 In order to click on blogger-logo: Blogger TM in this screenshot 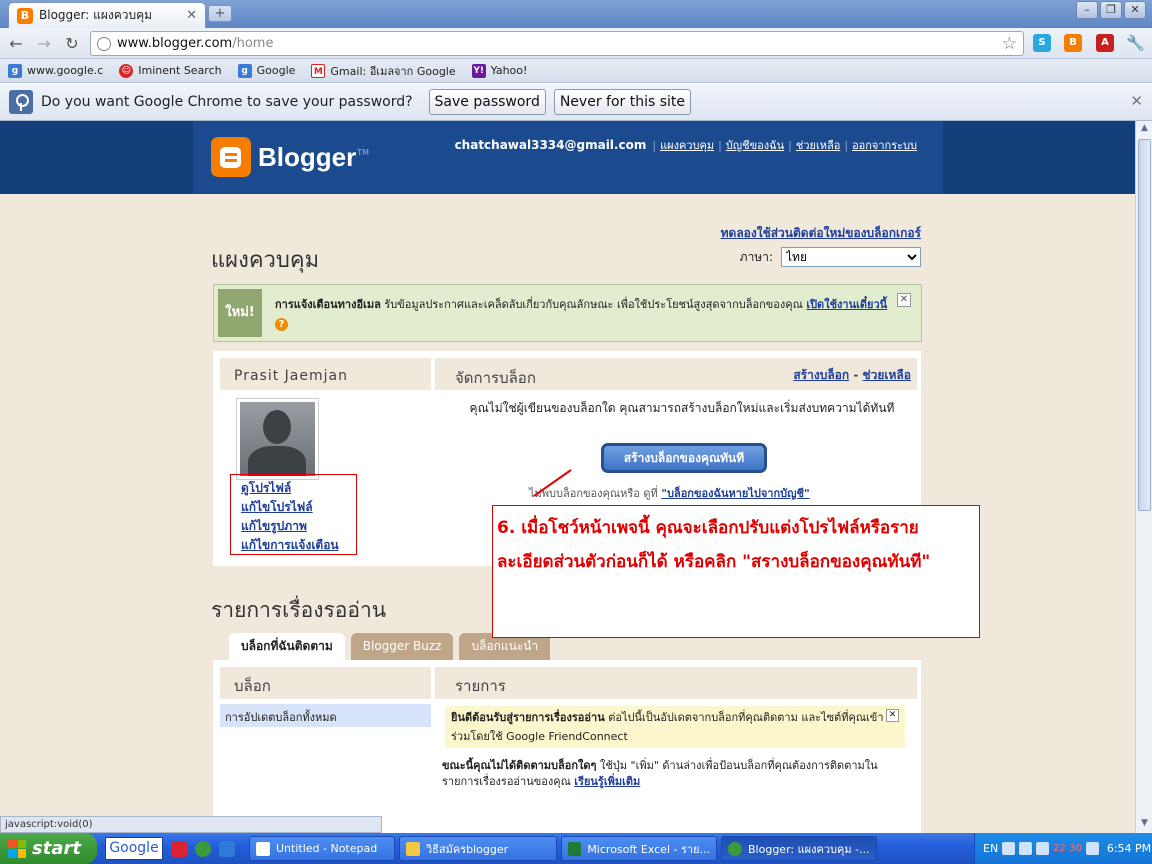, I will do `click(290, 157)`.